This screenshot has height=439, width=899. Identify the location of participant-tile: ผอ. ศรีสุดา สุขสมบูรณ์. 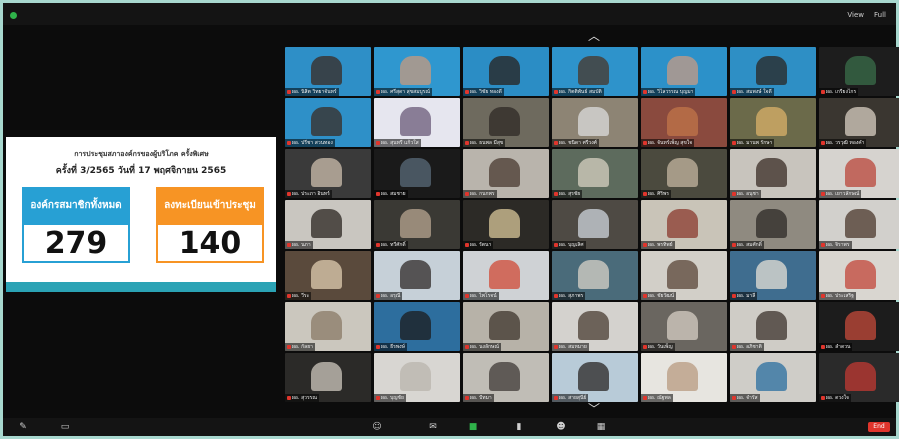
(417, 71).